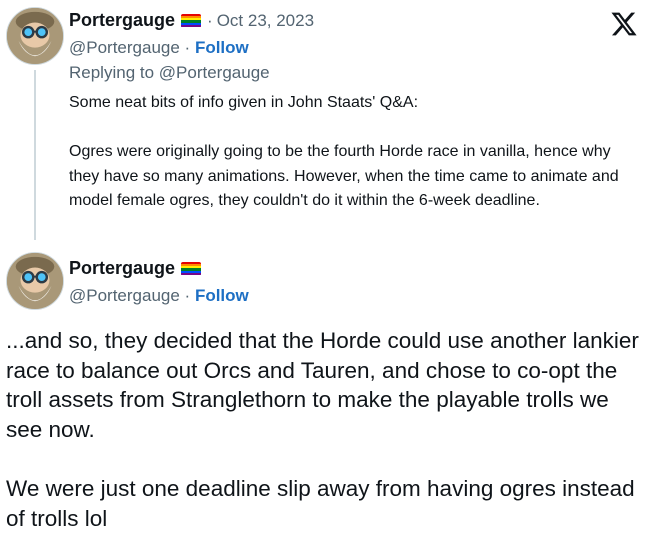  I want to click on thread-line, so click(35, 155).